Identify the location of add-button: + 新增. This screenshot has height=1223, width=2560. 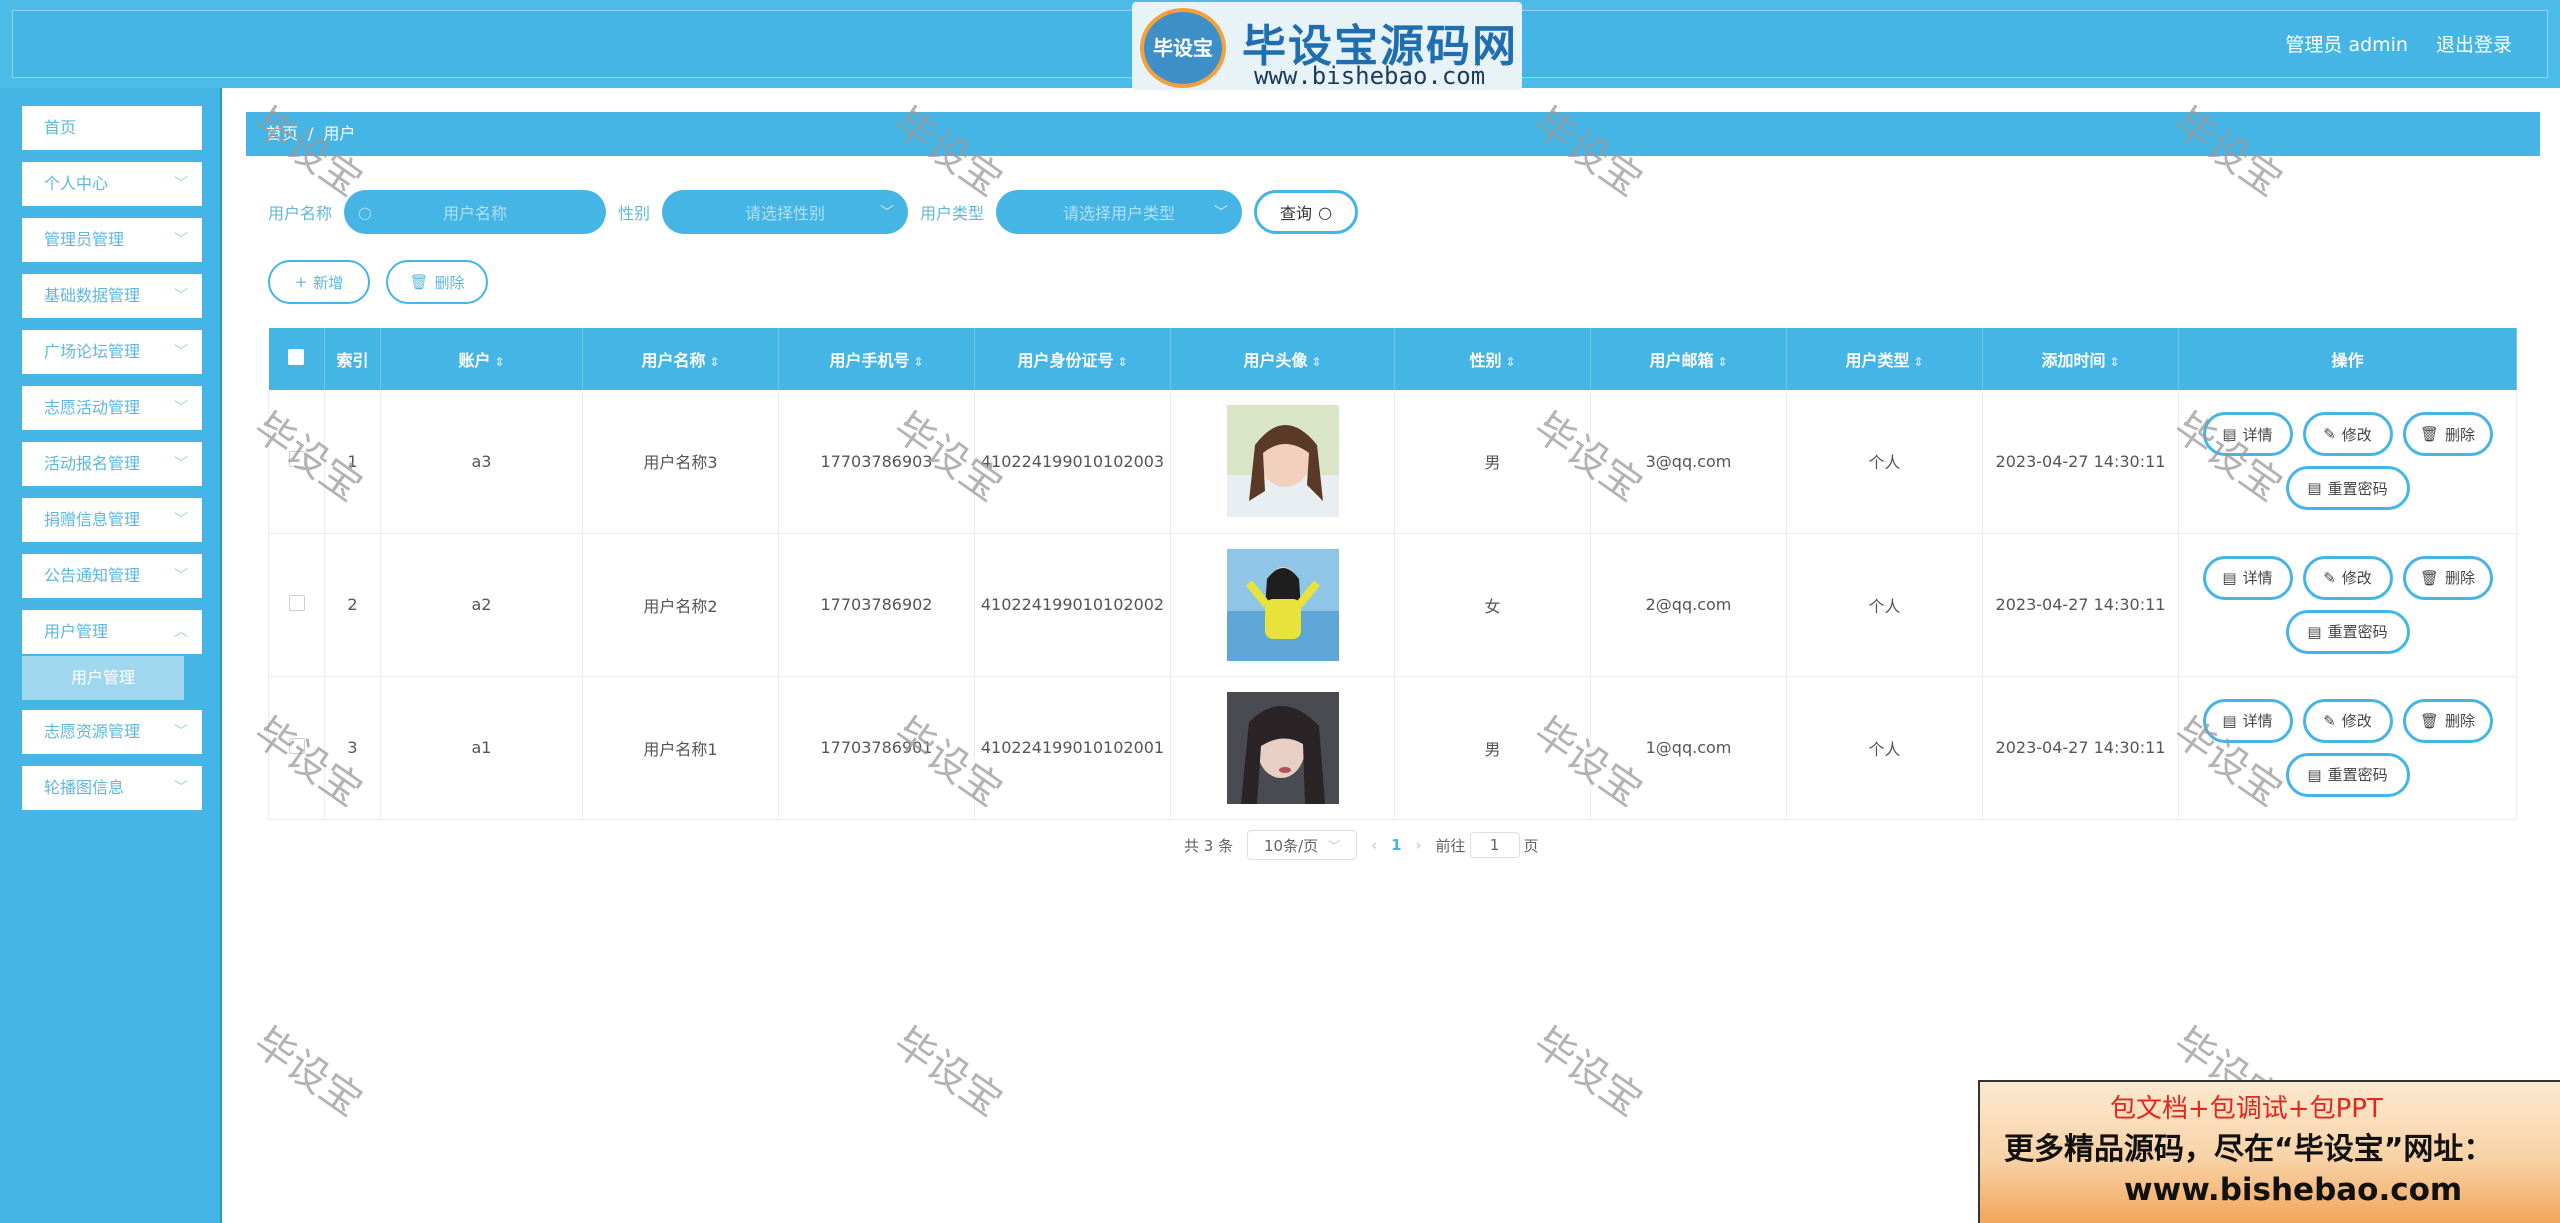
(319, 282).